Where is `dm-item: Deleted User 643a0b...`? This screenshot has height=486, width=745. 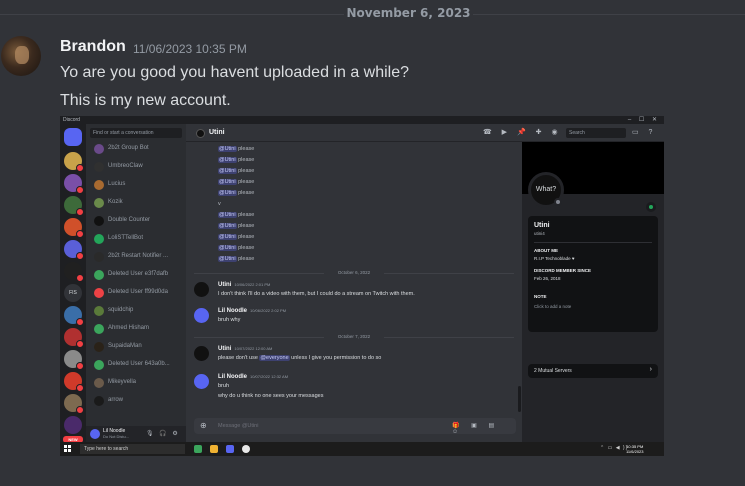
dm-item: Deleted User 643a0b... is located at coordinates (137, 365).